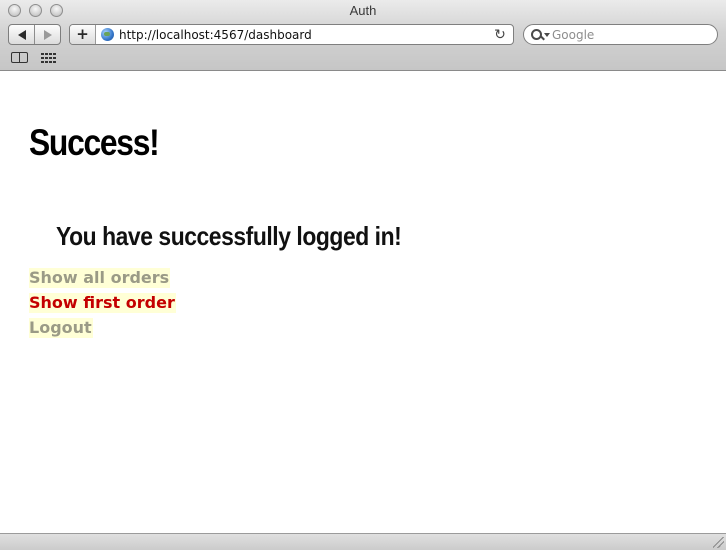 The height and width of the screenshot is (550, 726). I want to click on url-input: http://localhost:4567/dashboard, so click(306, 35).